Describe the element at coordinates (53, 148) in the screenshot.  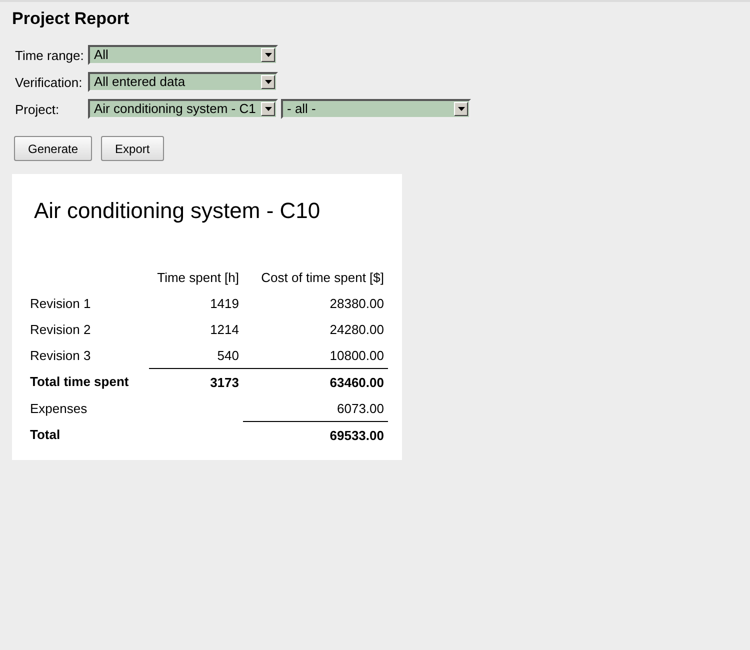
I see `action-button: Generate` at that location.